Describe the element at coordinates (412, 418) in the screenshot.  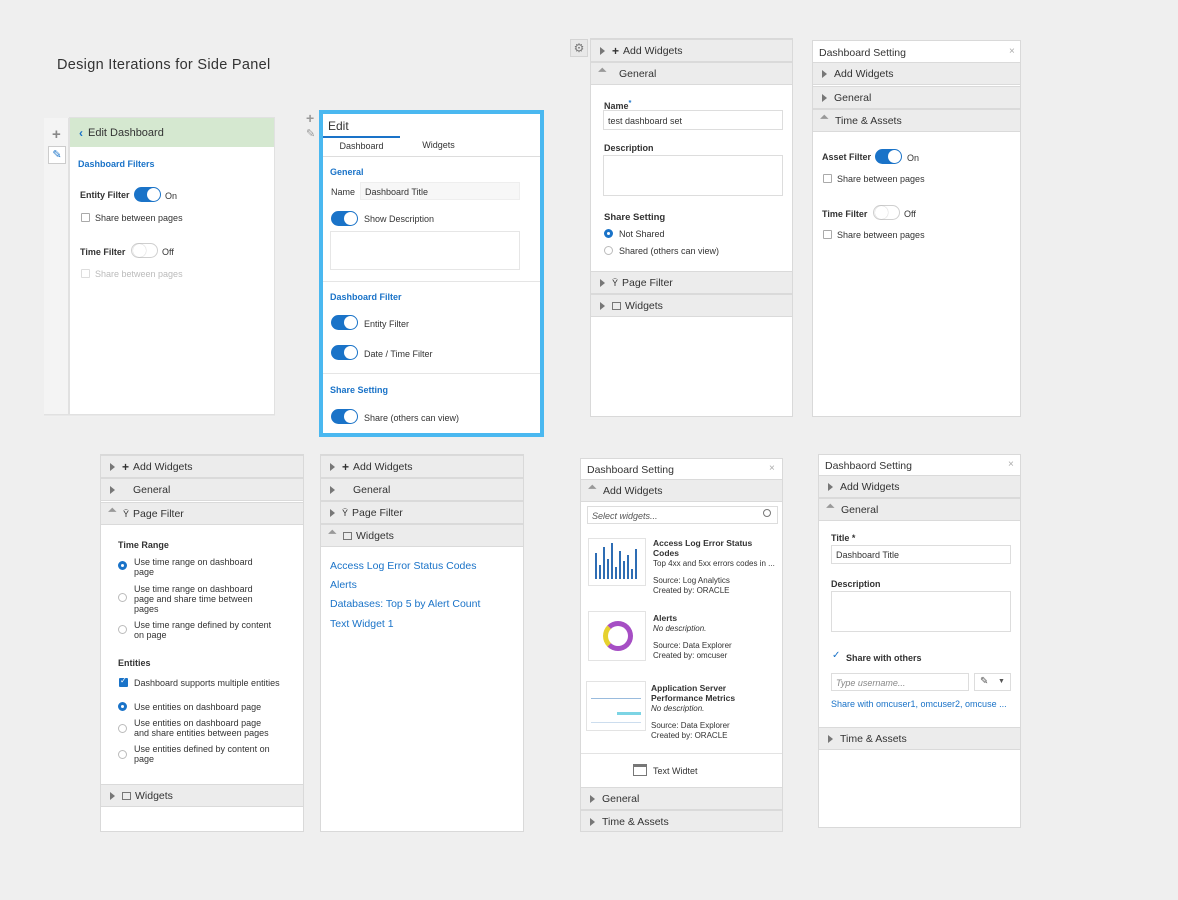
I see `p2-share-label: Share (others can view)` at that location.